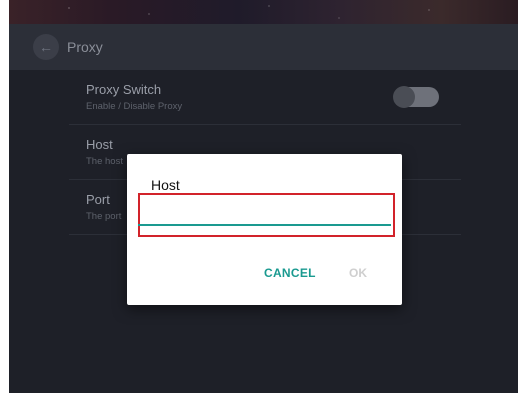 Image resolution: width=518 pixels, height=393 pixels. I want to click on setting-title: Host, so click(99, 144).